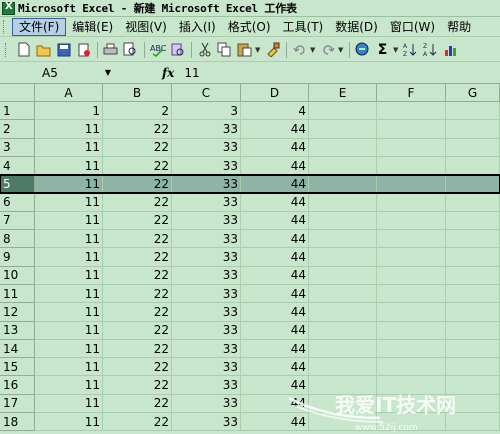 The image size is (500, 434). Describe the element at coordinates (17, 422) in the screenshot. I see `row-header: 18` at that location.